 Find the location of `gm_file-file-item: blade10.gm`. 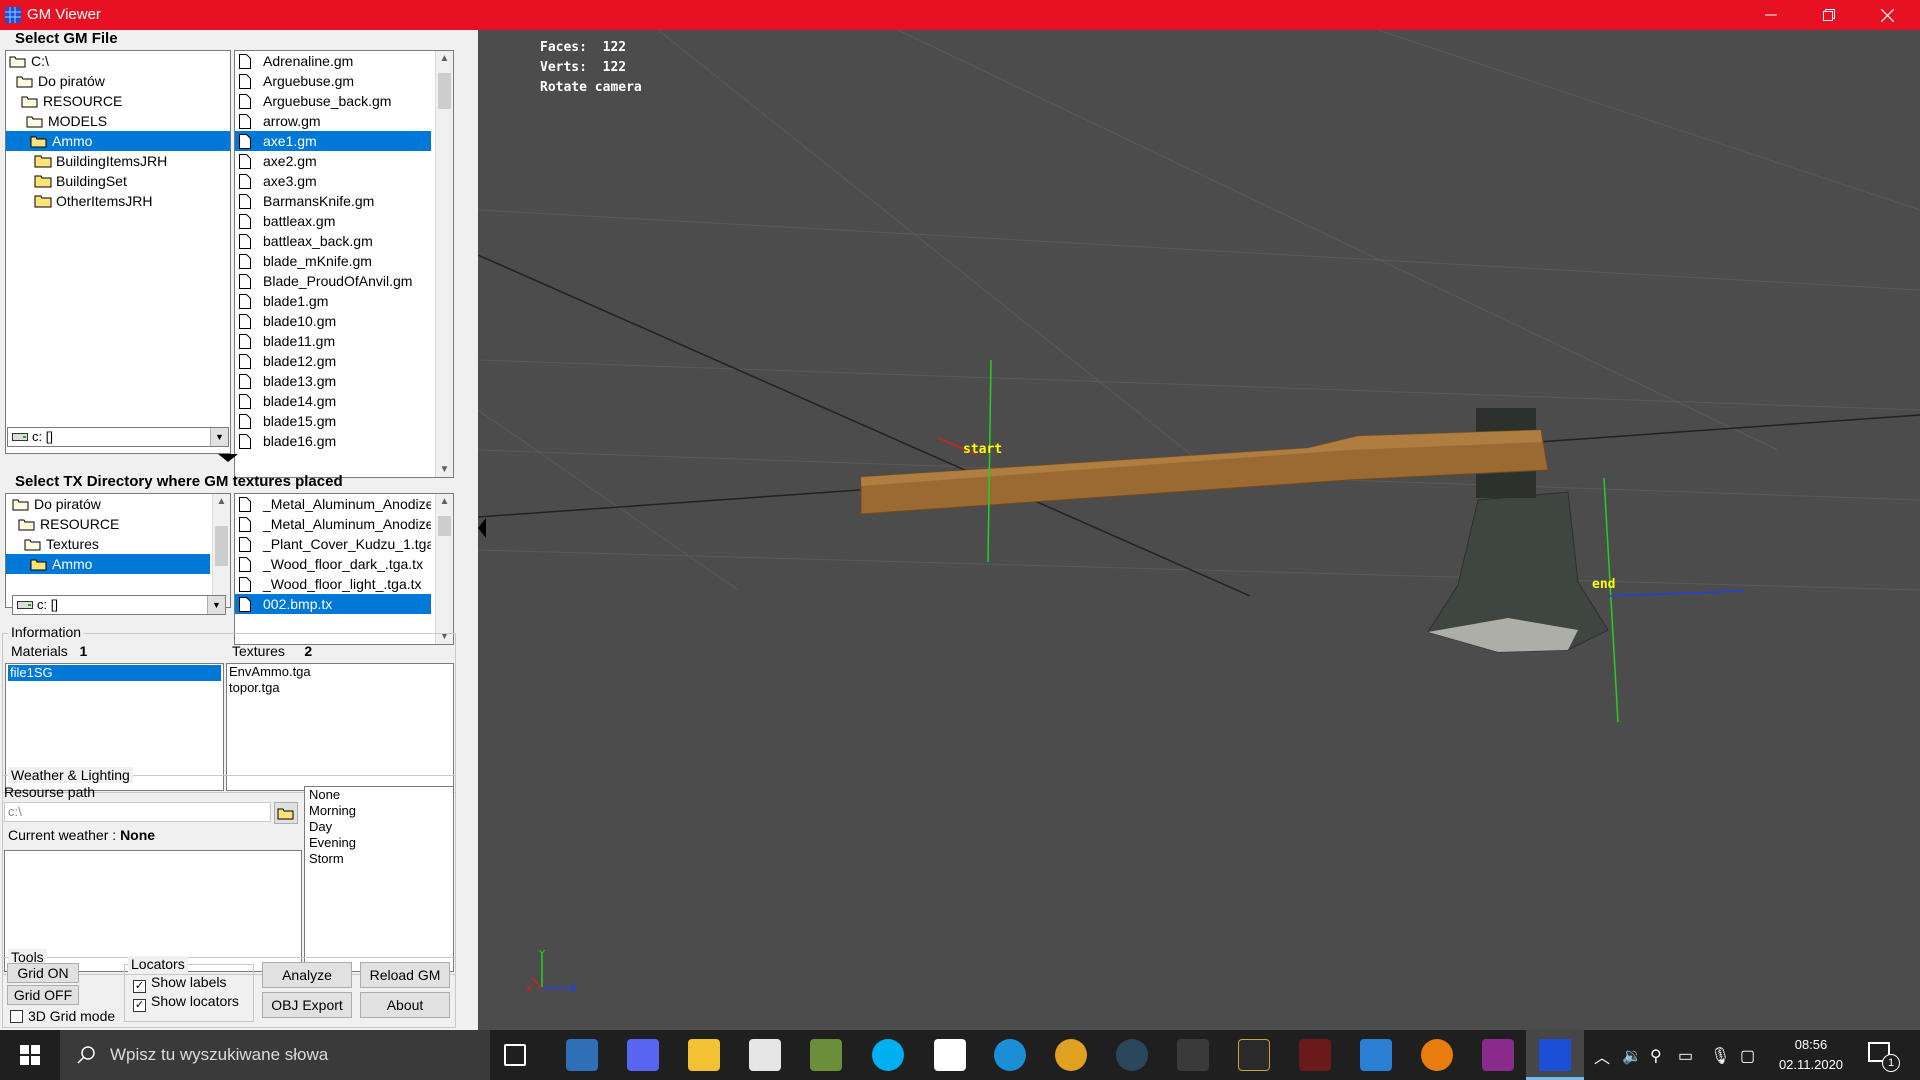

gm_file-file-item: blade10.gm is located at coordinates (333, 321).